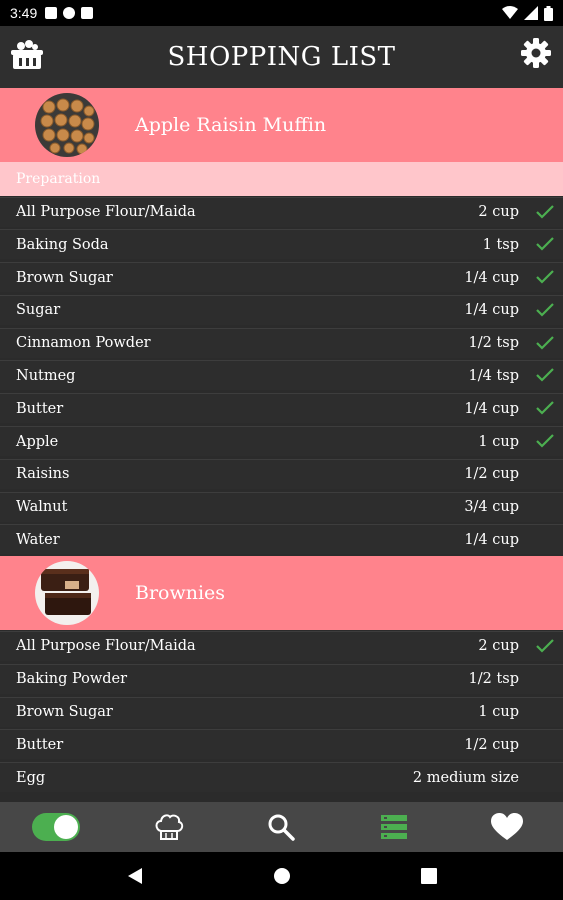  What do you see at coordinates (281, 375) in the screenshot?
I see `list-item: Nutmeg 1/4 tsp` at bounding box center [281, 375].